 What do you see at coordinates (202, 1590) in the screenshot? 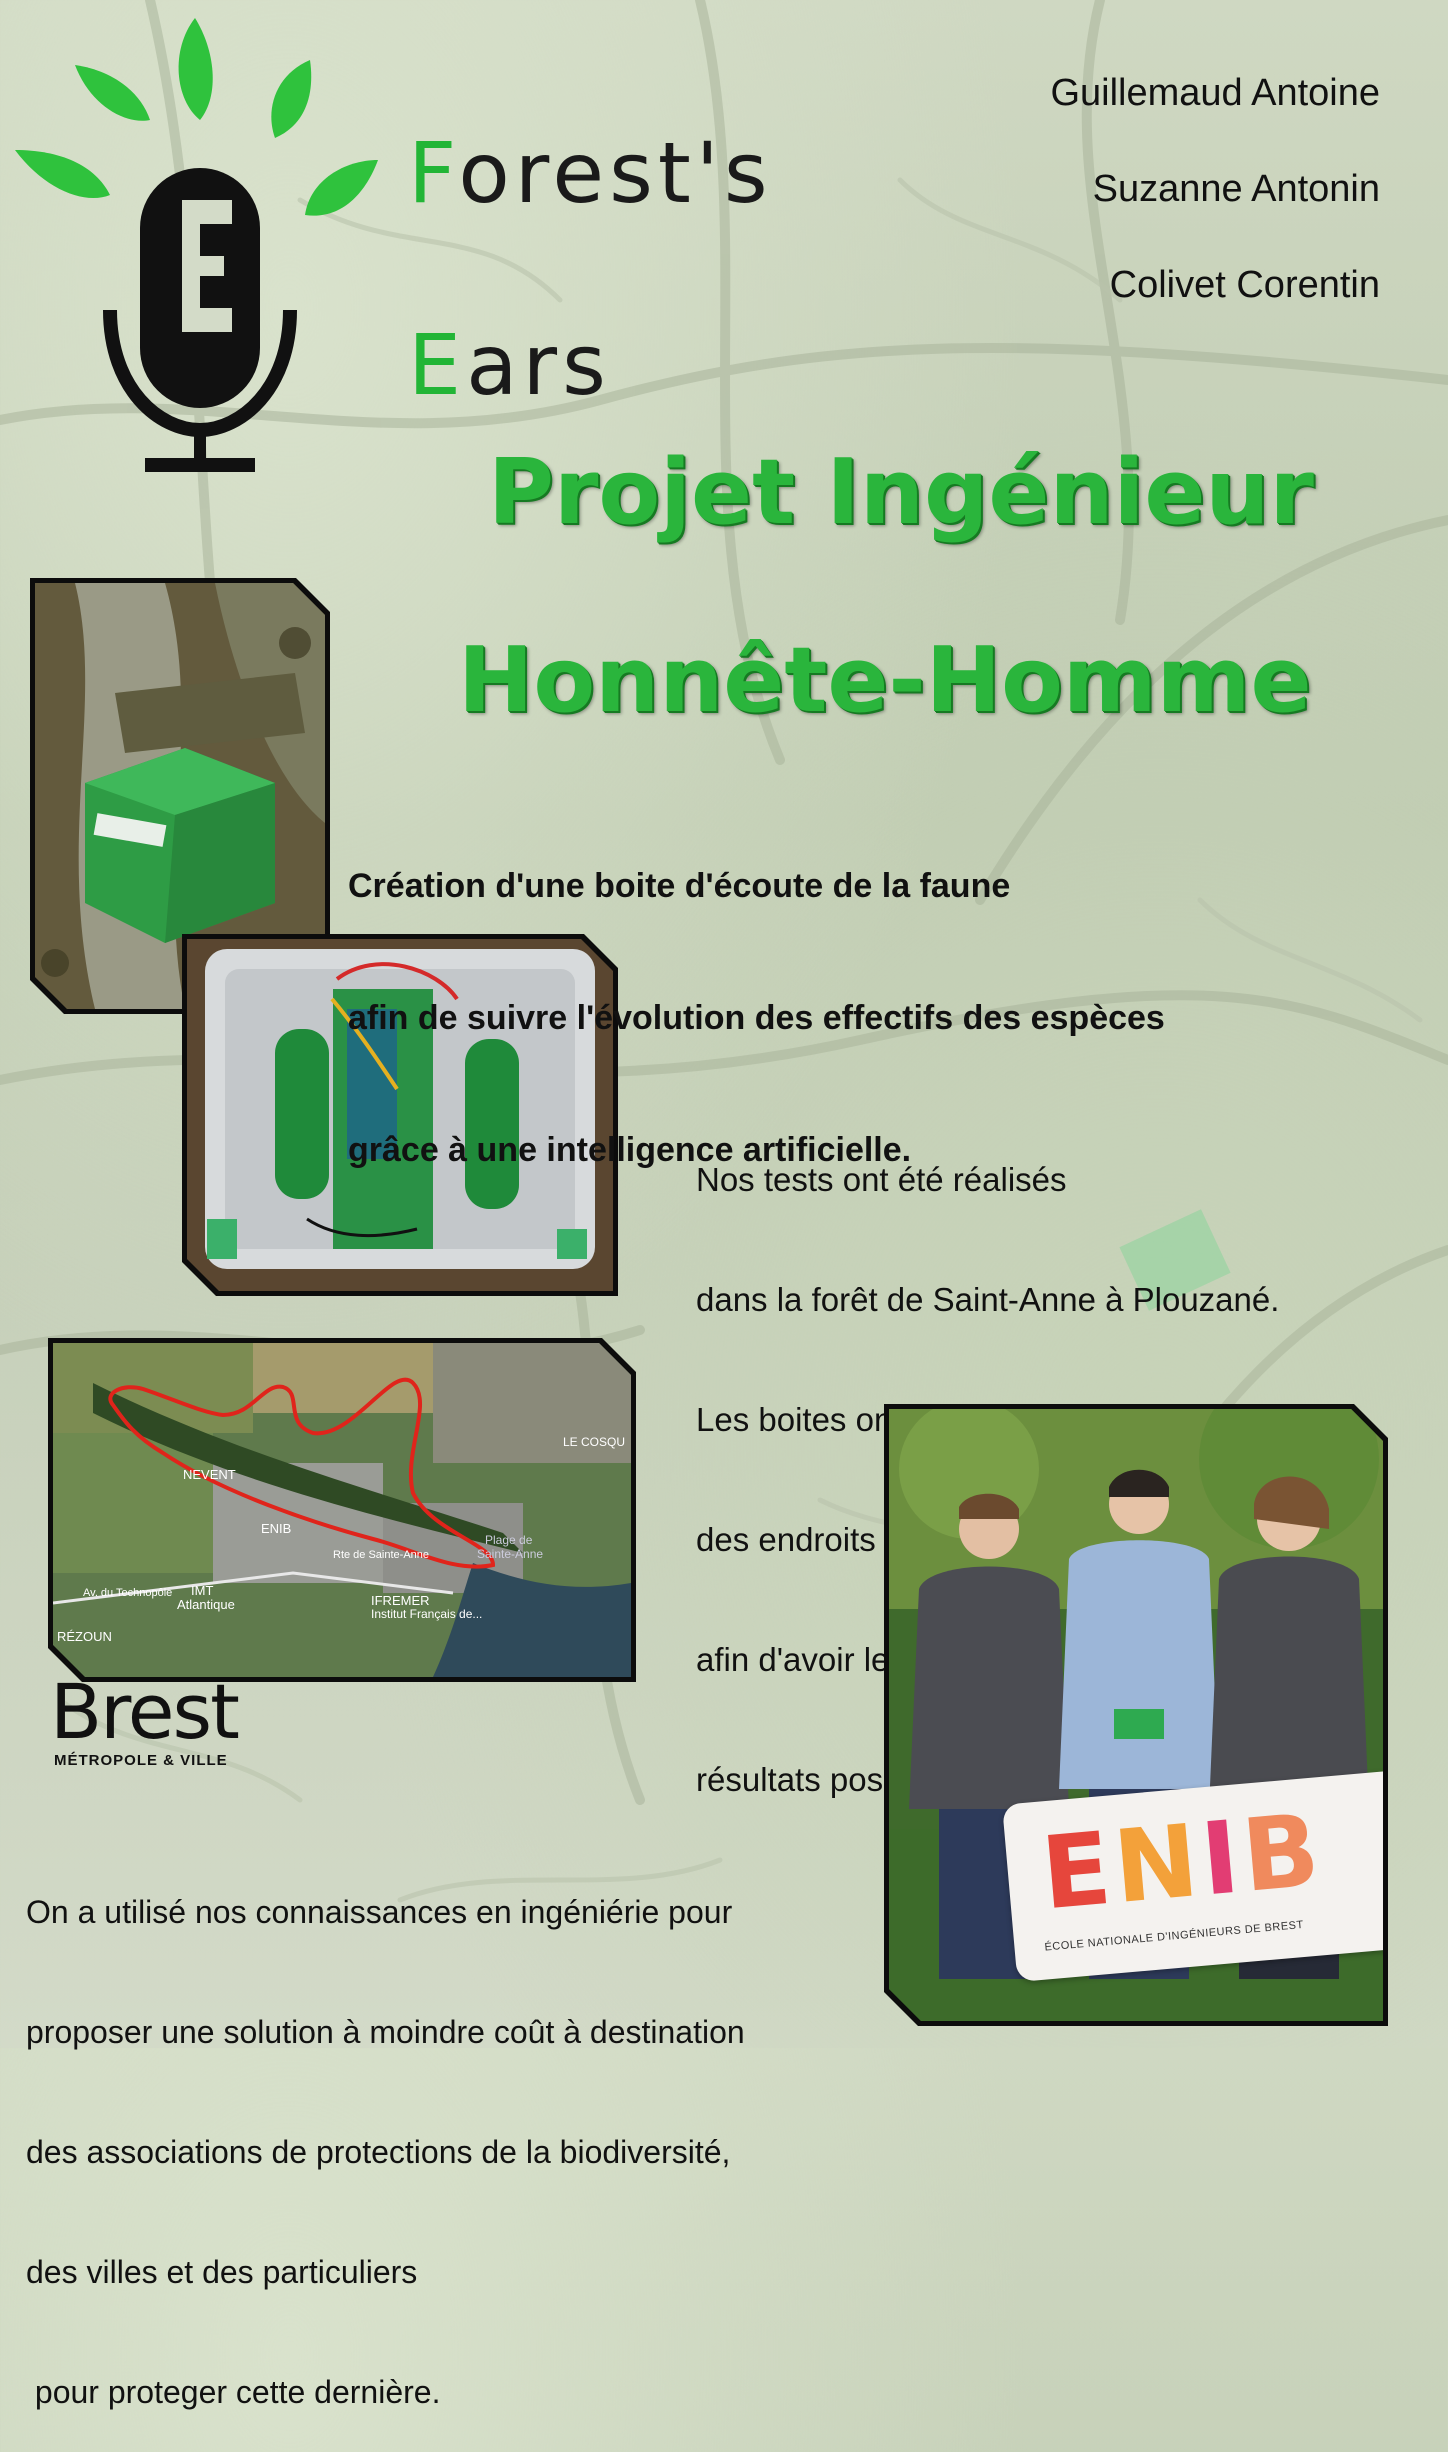
I see `map-label: IMT` at bounding box center [202, 1590].